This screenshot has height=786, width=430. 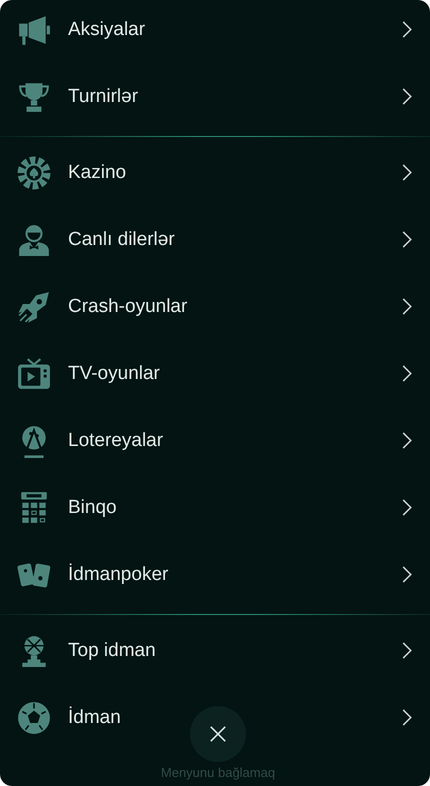 What do you see at coordinates (122, 239) in the screenshot?
I see `menu-label: Canlı dilerlər` at bounding box center [122, 239].